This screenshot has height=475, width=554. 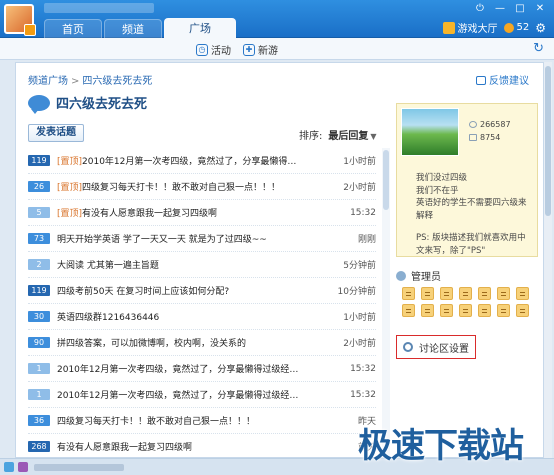 I want to click on topic-row: 36 四级复习每天打卡！！敢不敢对自己狠一点！！！ 昨天, so click(x=202, y=421).